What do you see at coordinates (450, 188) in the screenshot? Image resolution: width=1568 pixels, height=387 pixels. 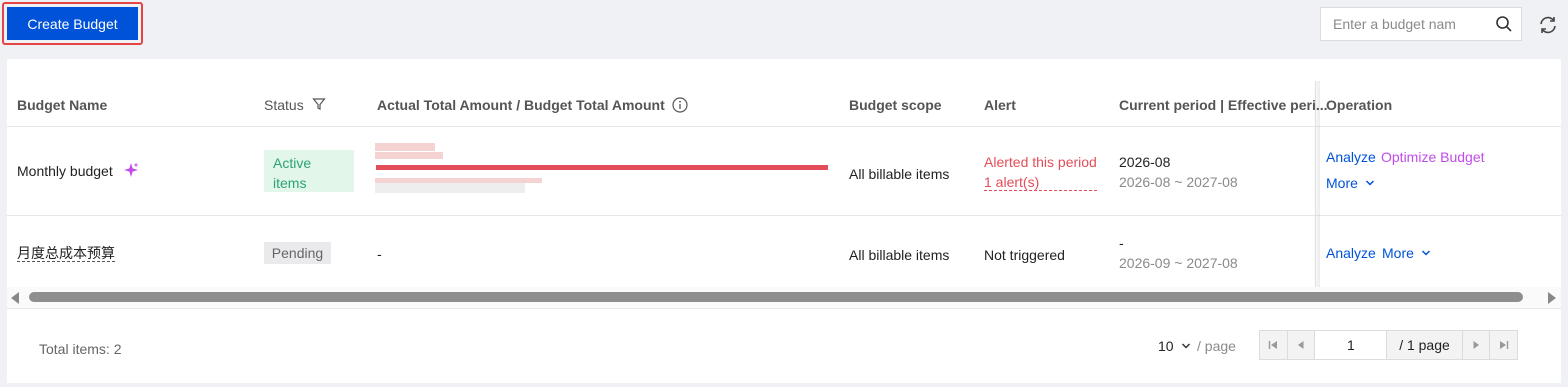 I see `amount-redacted-bottom` at bounding box center [450, 188].